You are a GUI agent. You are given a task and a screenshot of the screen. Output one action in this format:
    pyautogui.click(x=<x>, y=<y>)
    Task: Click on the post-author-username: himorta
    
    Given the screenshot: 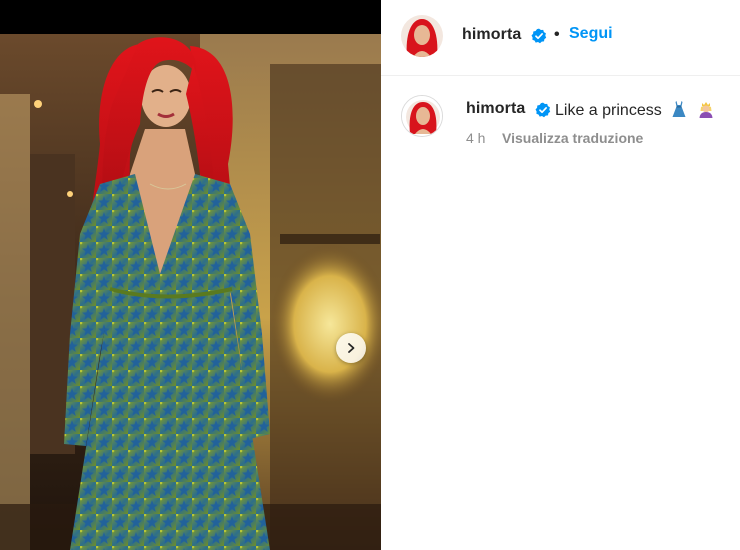 What is the action you would take?
    pyautogui.click(x=491, y=35)
    